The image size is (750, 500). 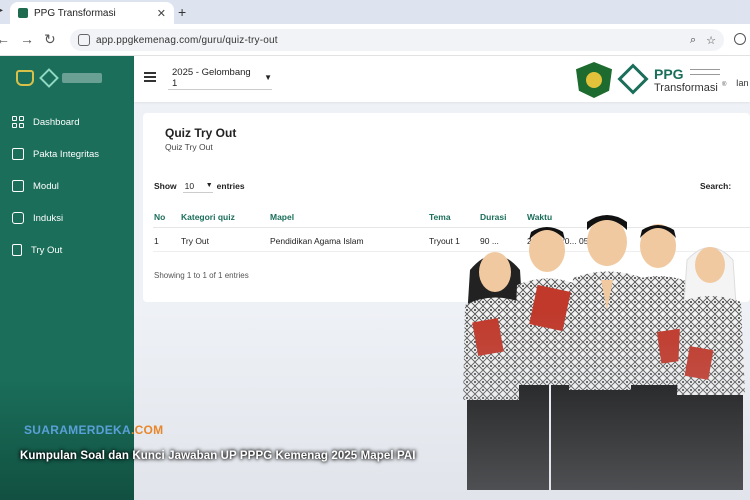 I want to click on browser-tab: PPG Transformasi ✕, so click(x=92, y=13).